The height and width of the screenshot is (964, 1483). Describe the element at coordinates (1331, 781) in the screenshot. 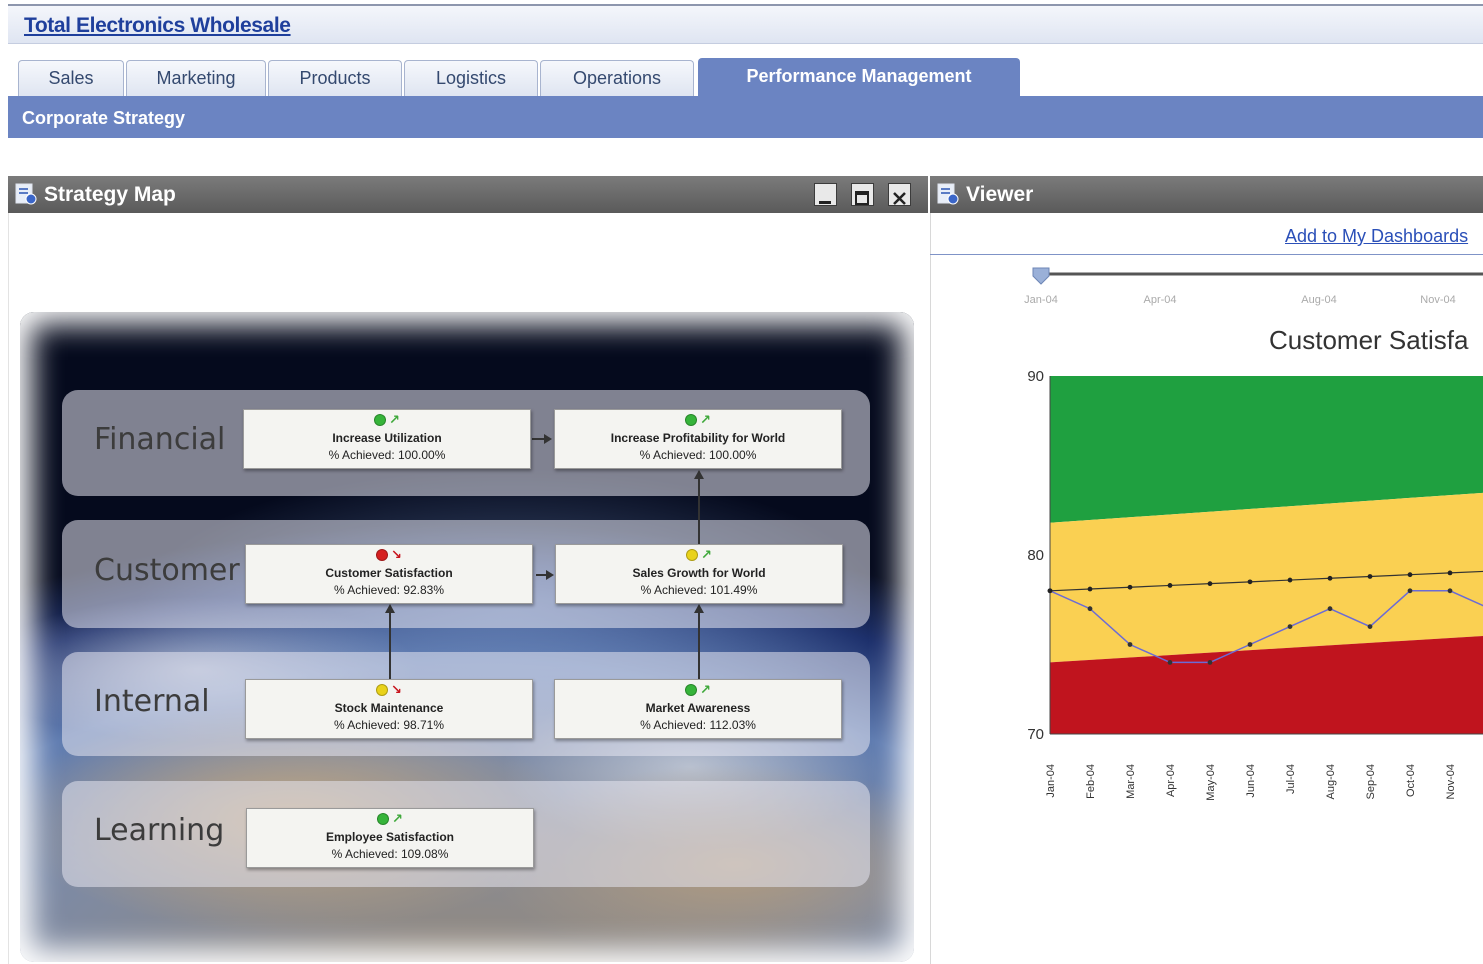

I see `x-tick-label: Aug-04` at that location.